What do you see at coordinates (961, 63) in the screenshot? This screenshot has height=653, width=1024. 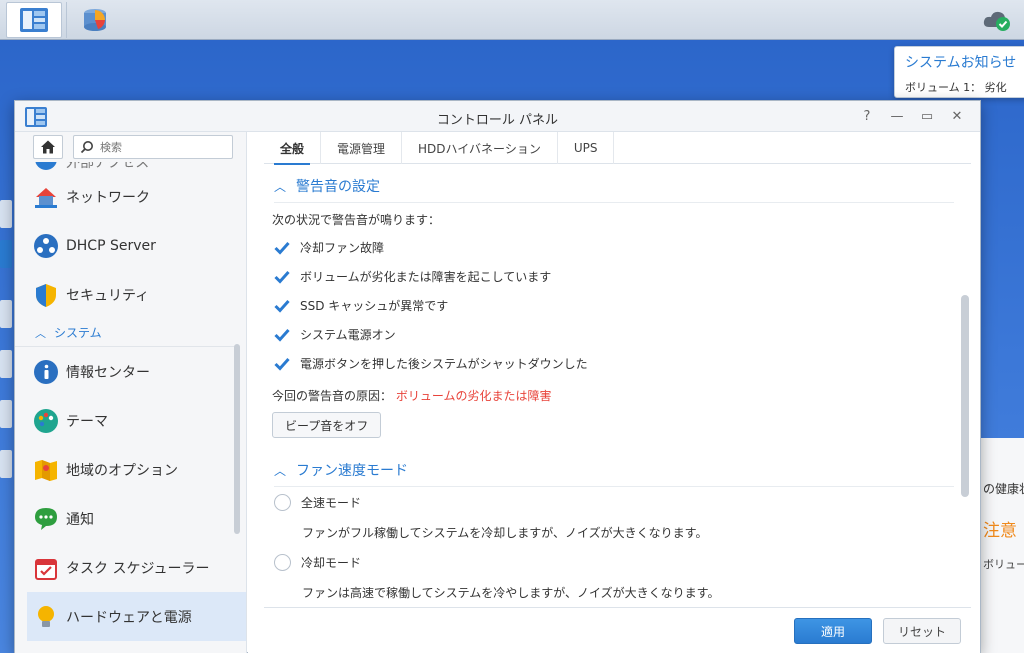 I see `notification-title: システムお知らせ` at bounding box center [961, 63].